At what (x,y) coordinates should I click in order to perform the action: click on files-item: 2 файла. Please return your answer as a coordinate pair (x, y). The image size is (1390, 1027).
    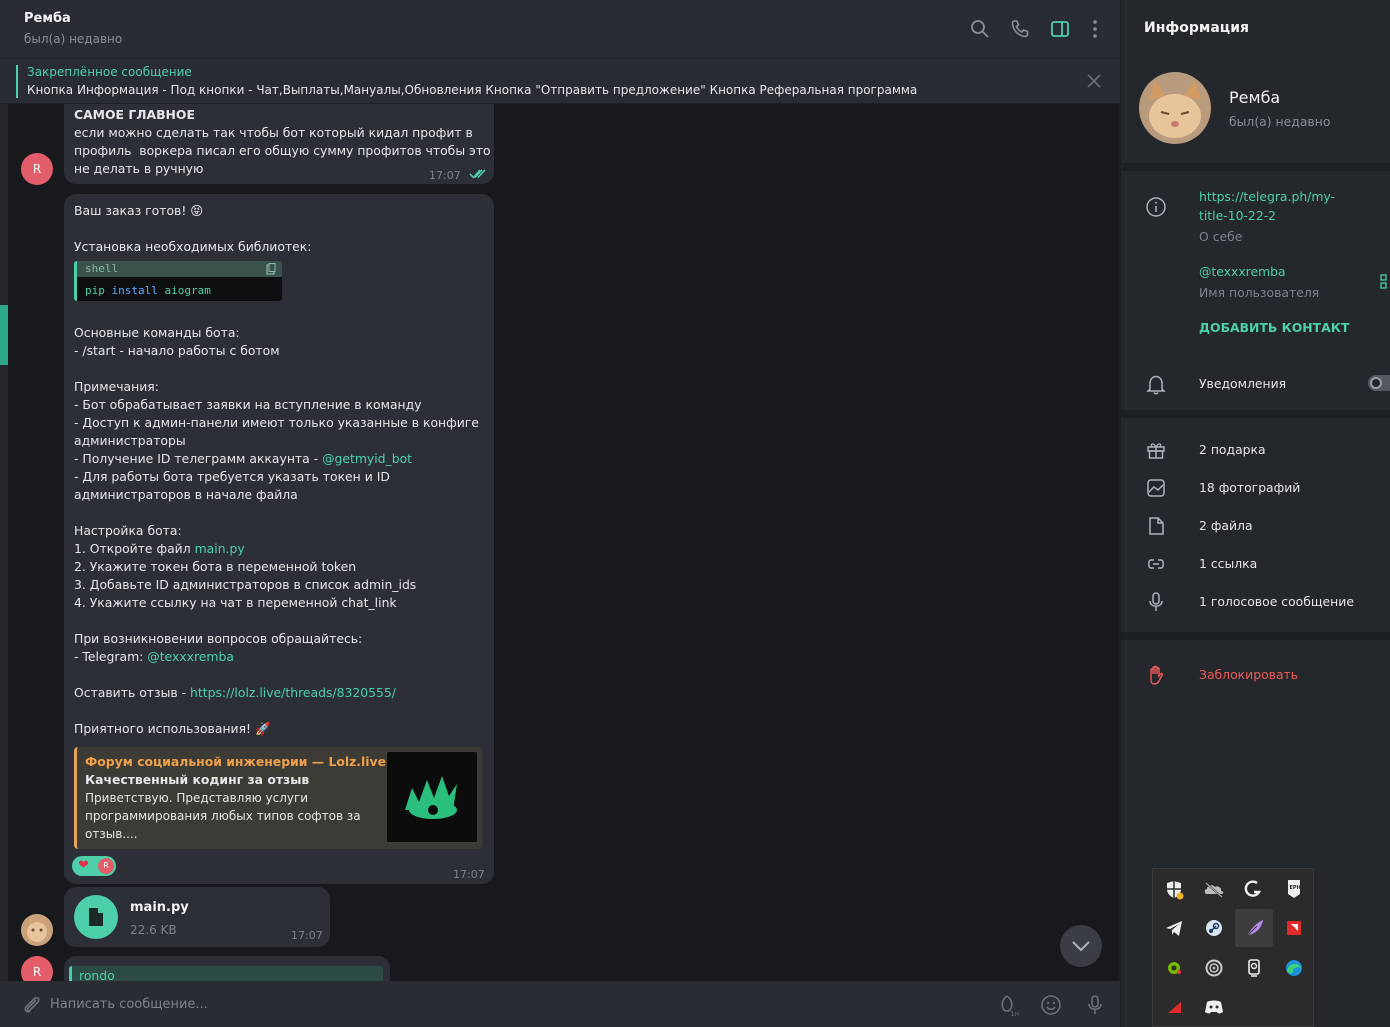
    Looking at the image, I should click on (1226, 525).